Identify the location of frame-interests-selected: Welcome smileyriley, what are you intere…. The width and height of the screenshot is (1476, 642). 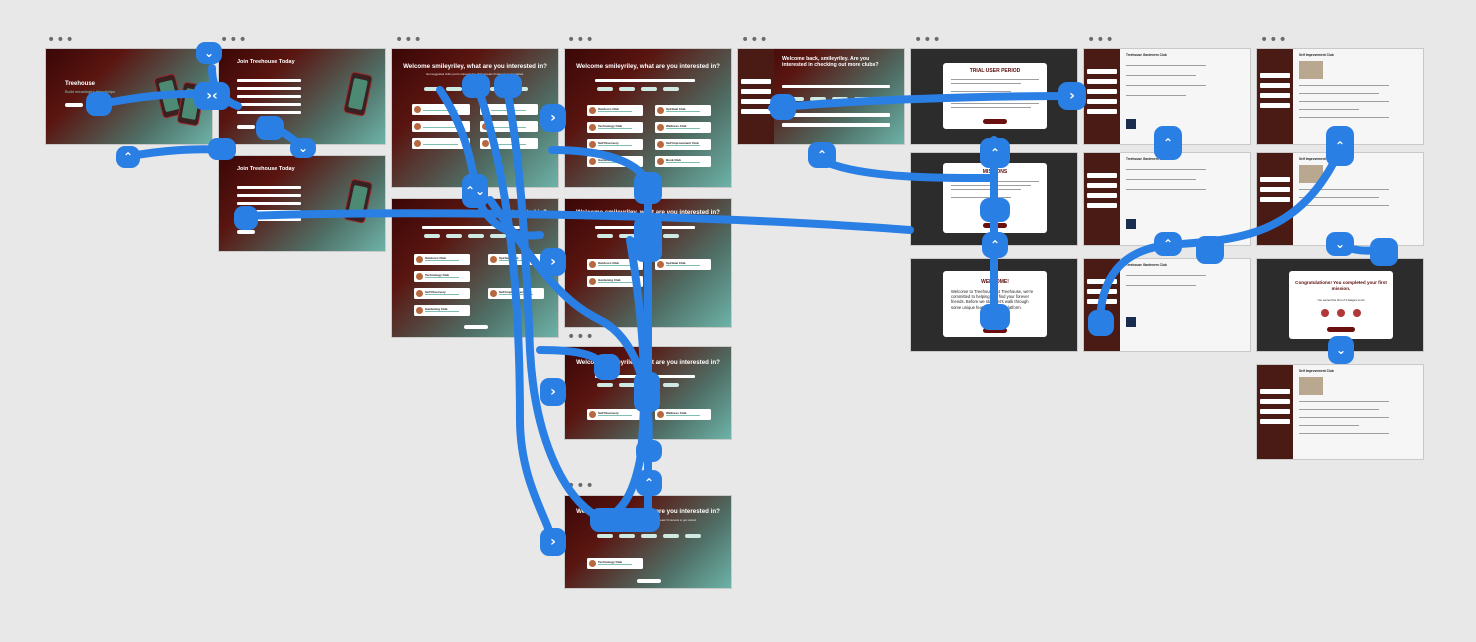
(648, 118).